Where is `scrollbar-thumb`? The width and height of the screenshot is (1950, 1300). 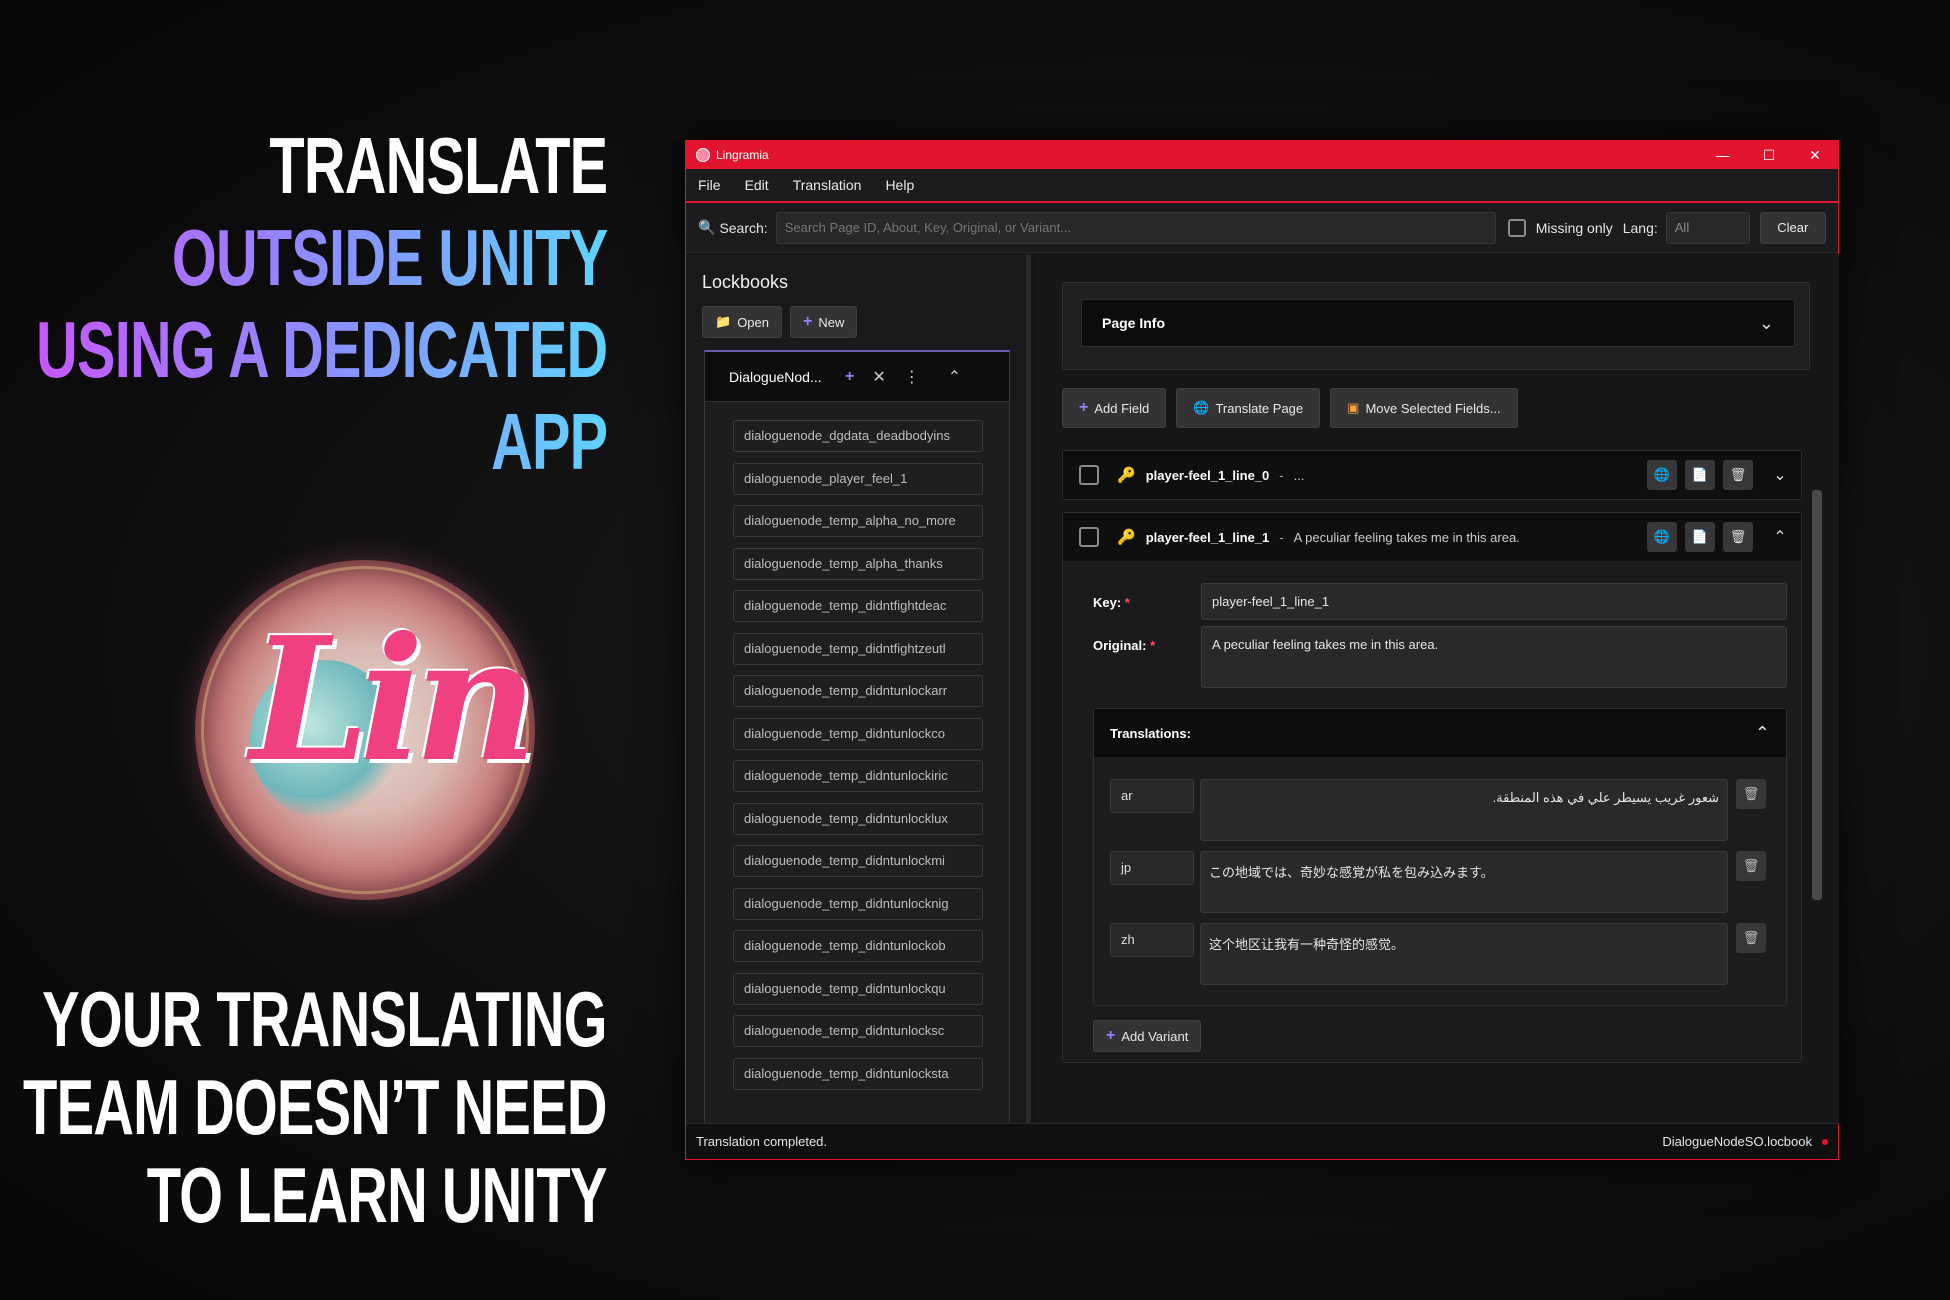 scrollbar-thumb is located at coordinates (1817, 695).